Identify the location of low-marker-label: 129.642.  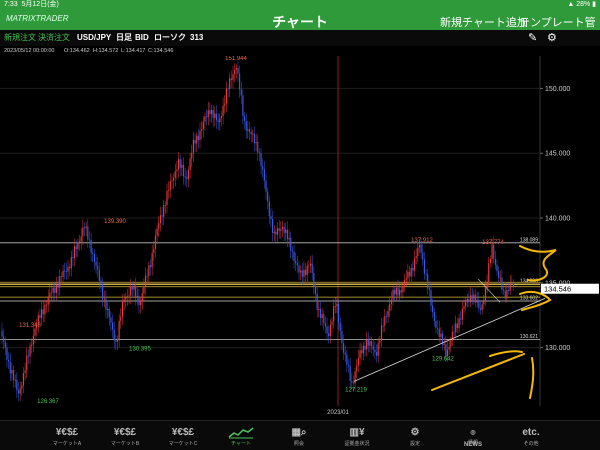
(443, 359).